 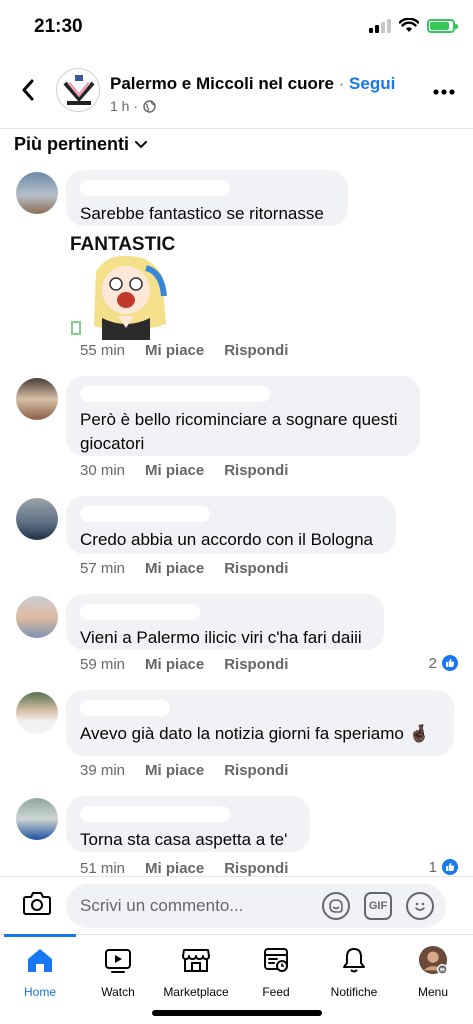 I want to click on tab-watch: Watch, so click(x=118, y=972).